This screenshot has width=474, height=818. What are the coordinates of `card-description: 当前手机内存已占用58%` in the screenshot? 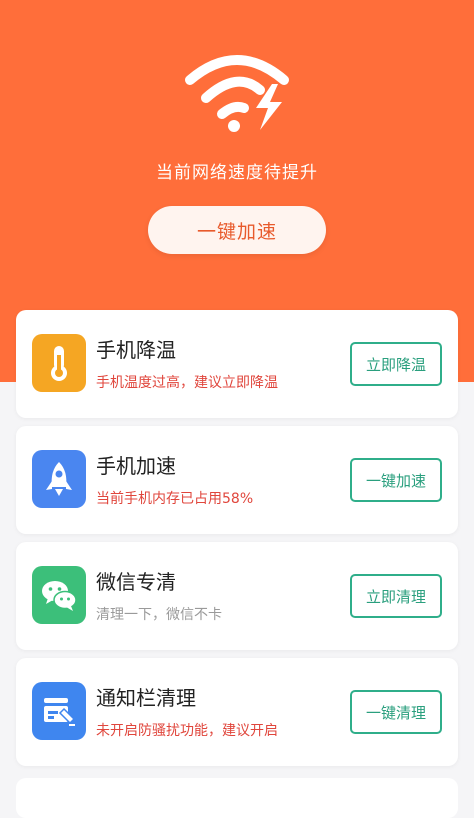 It's located at (175, 499).